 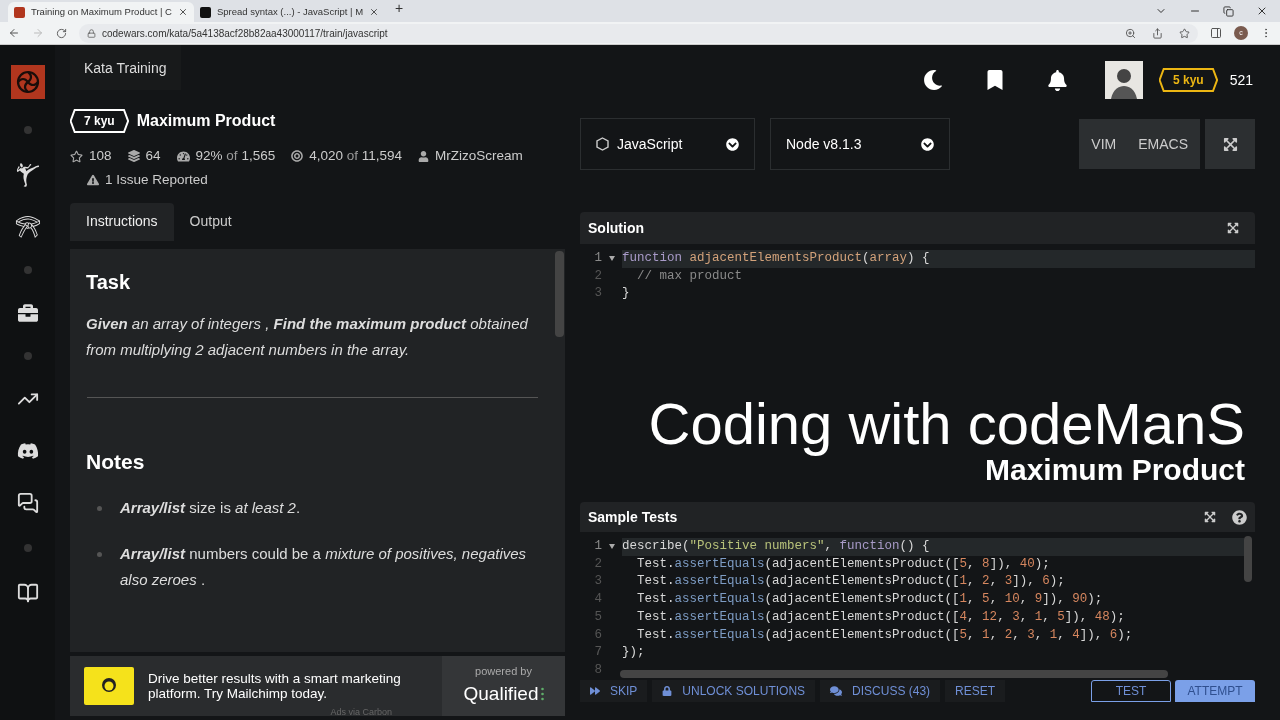 I want to click on line-number: 5, so click(x=597, y=617).